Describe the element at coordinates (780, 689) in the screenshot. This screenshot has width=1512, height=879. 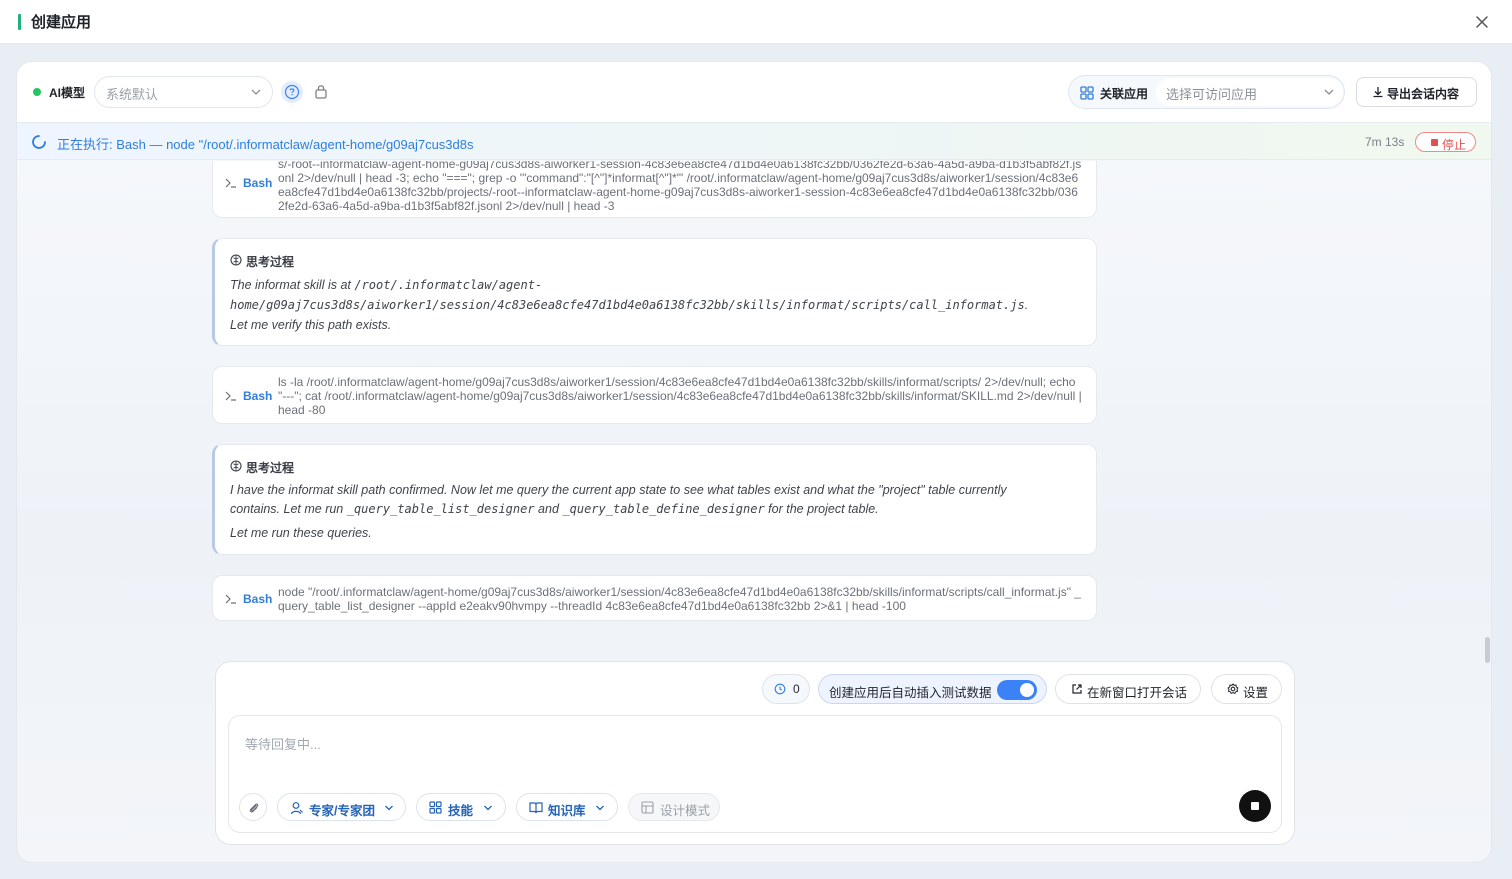
I see `timer-icon` at that location.